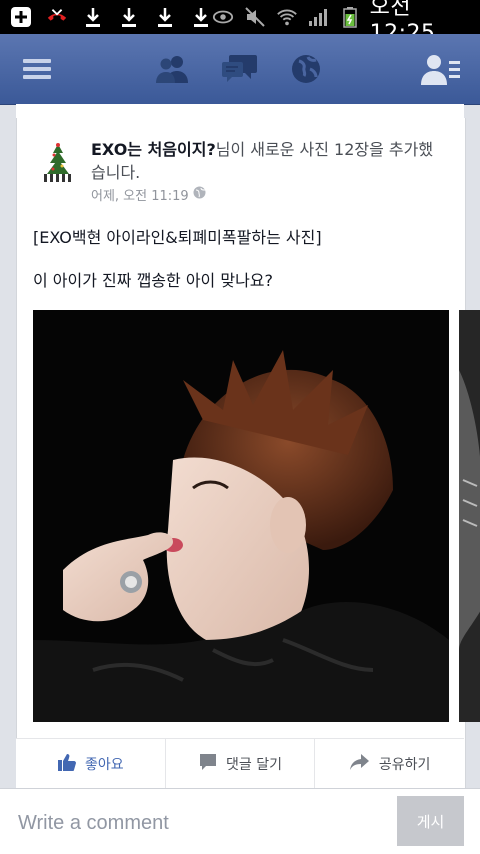 This screenshot has height=854, width=480. I want to click on notifications-globe-icon, so click(306, 69).